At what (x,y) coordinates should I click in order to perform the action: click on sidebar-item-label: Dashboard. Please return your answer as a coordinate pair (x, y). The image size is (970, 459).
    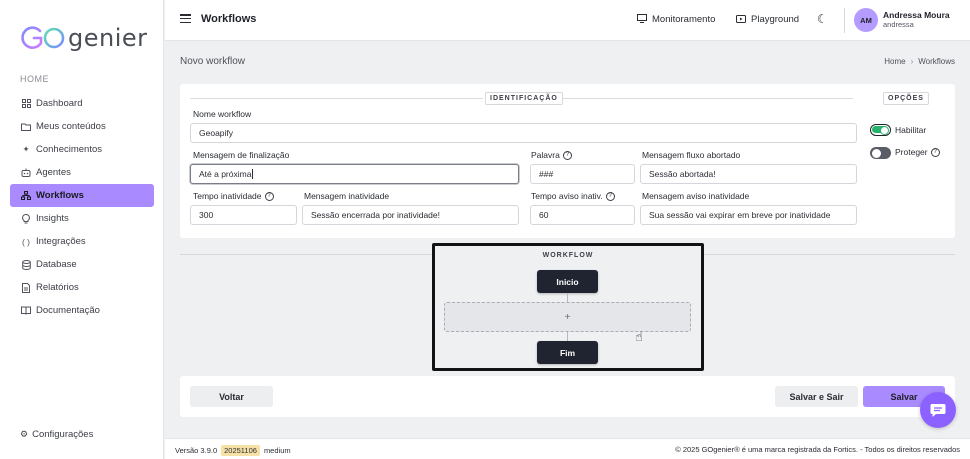
    Looking at the image, I should click on (59, 103).